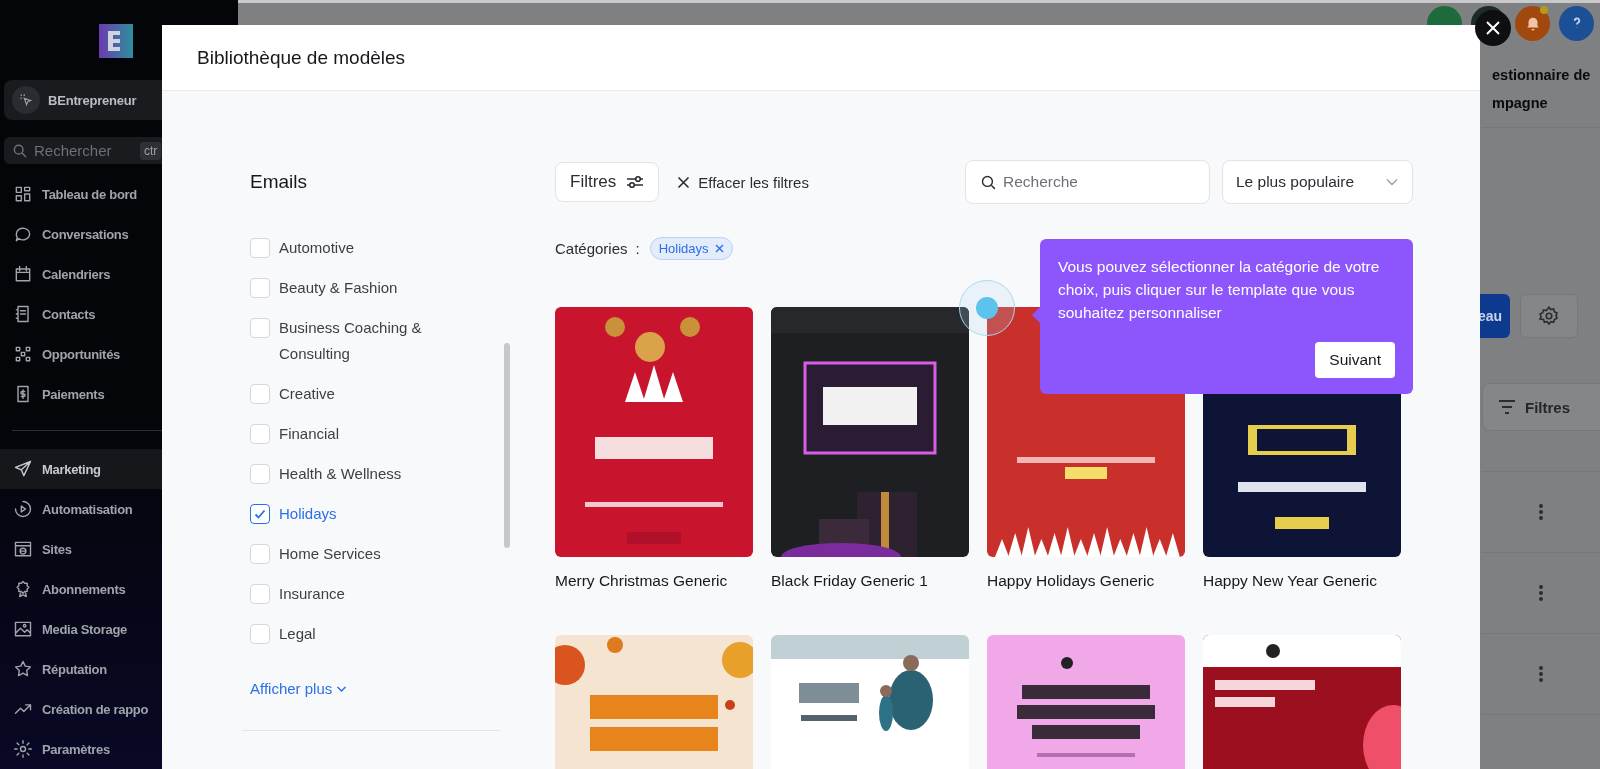 This screenshot has width=1600, height=769. What do you see at coordinates (340, 474) in the screenshot?
I see `category-label: Health & Wellness` at bounding box center [340, 474].